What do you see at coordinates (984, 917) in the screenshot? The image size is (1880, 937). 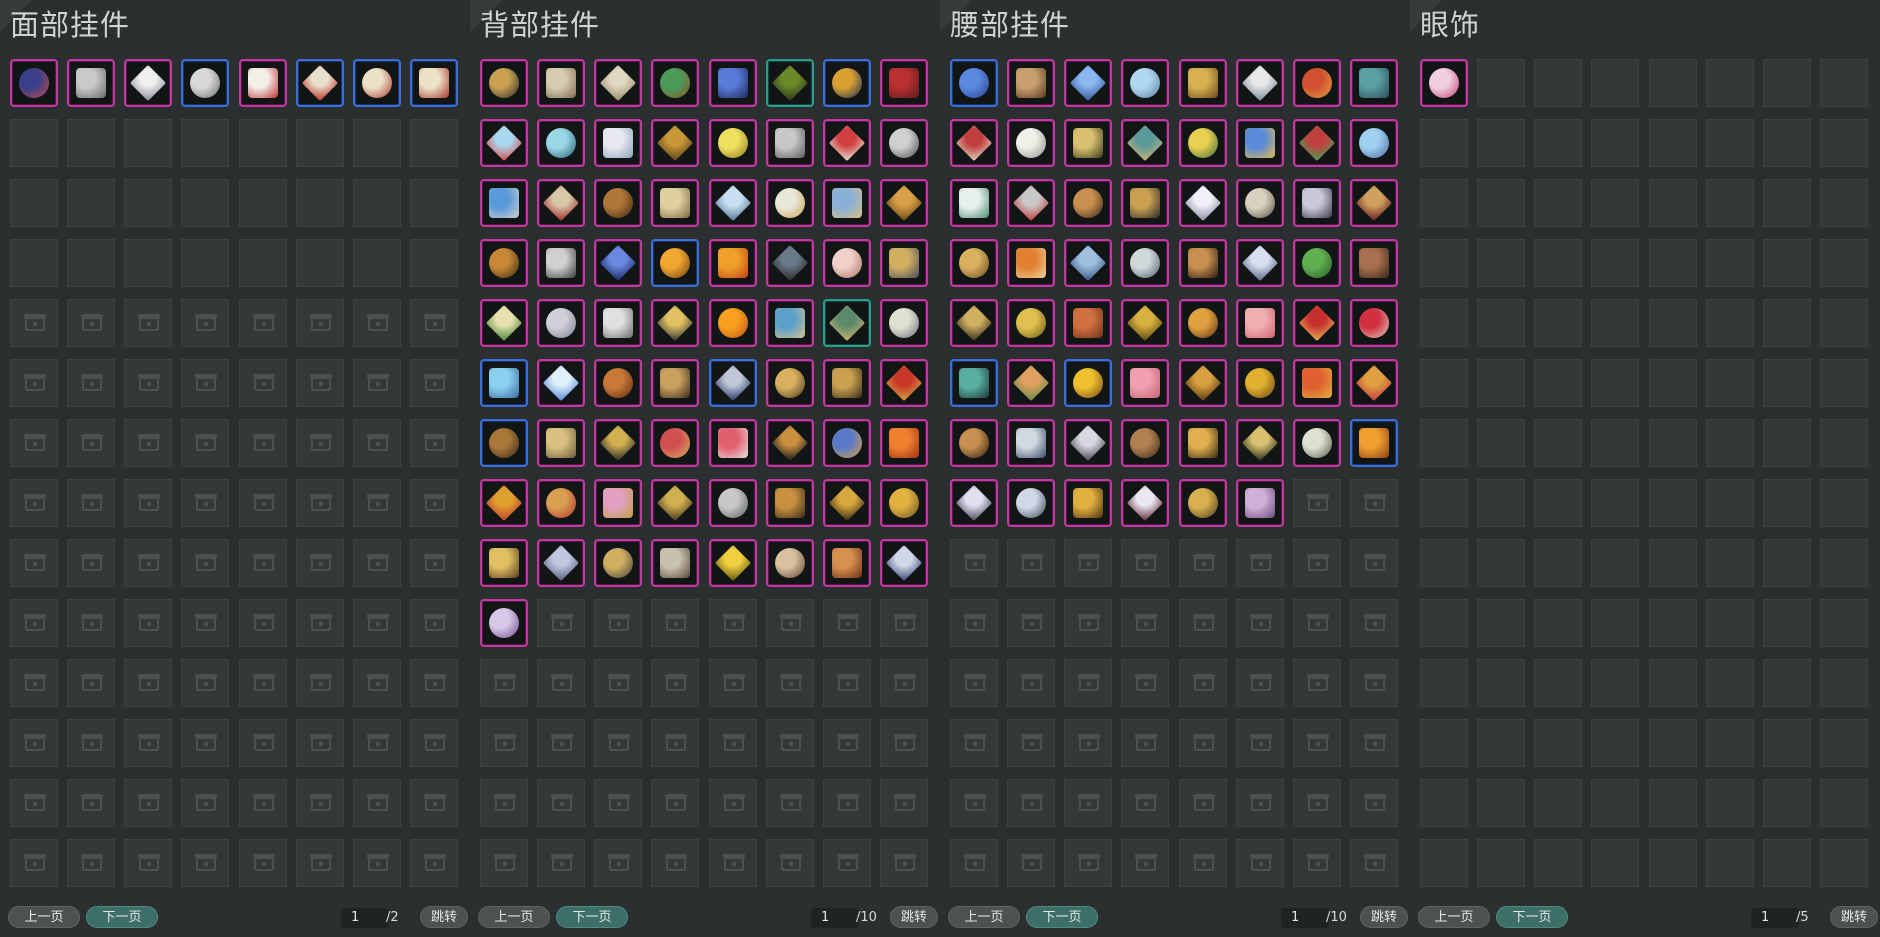 I see `prev-page-button: 上一页` at bounding box center [984, 917].